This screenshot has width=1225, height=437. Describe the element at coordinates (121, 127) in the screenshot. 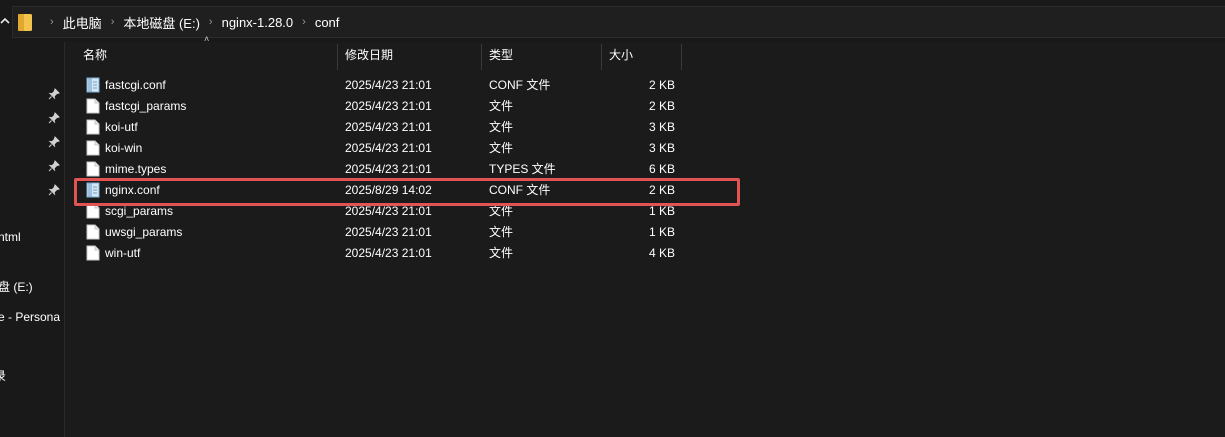

I see `file-name: koi-utf` at that location.